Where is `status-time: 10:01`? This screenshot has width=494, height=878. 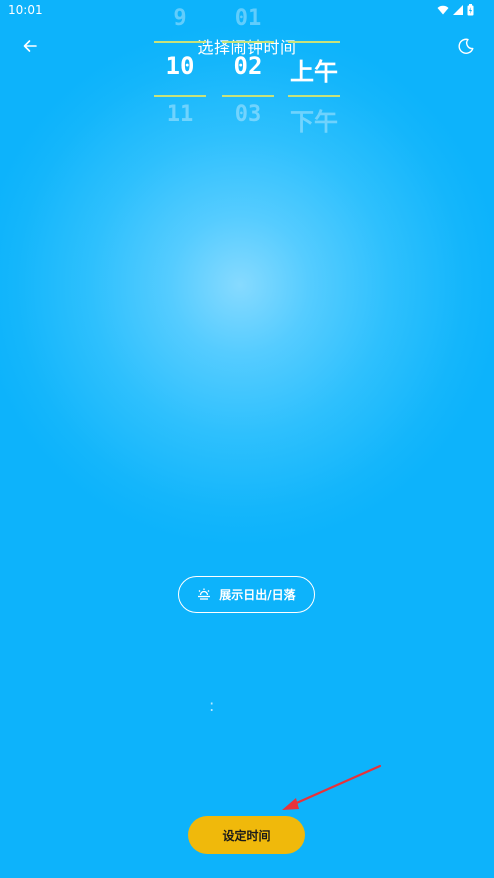
status-time: 10:01 is located at coordinates (25, 10).